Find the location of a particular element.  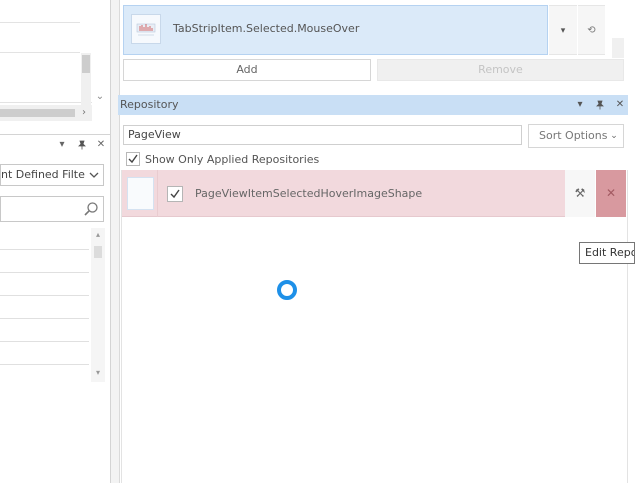

tools-icon: ⚒ is located at coordinates (580, 193).